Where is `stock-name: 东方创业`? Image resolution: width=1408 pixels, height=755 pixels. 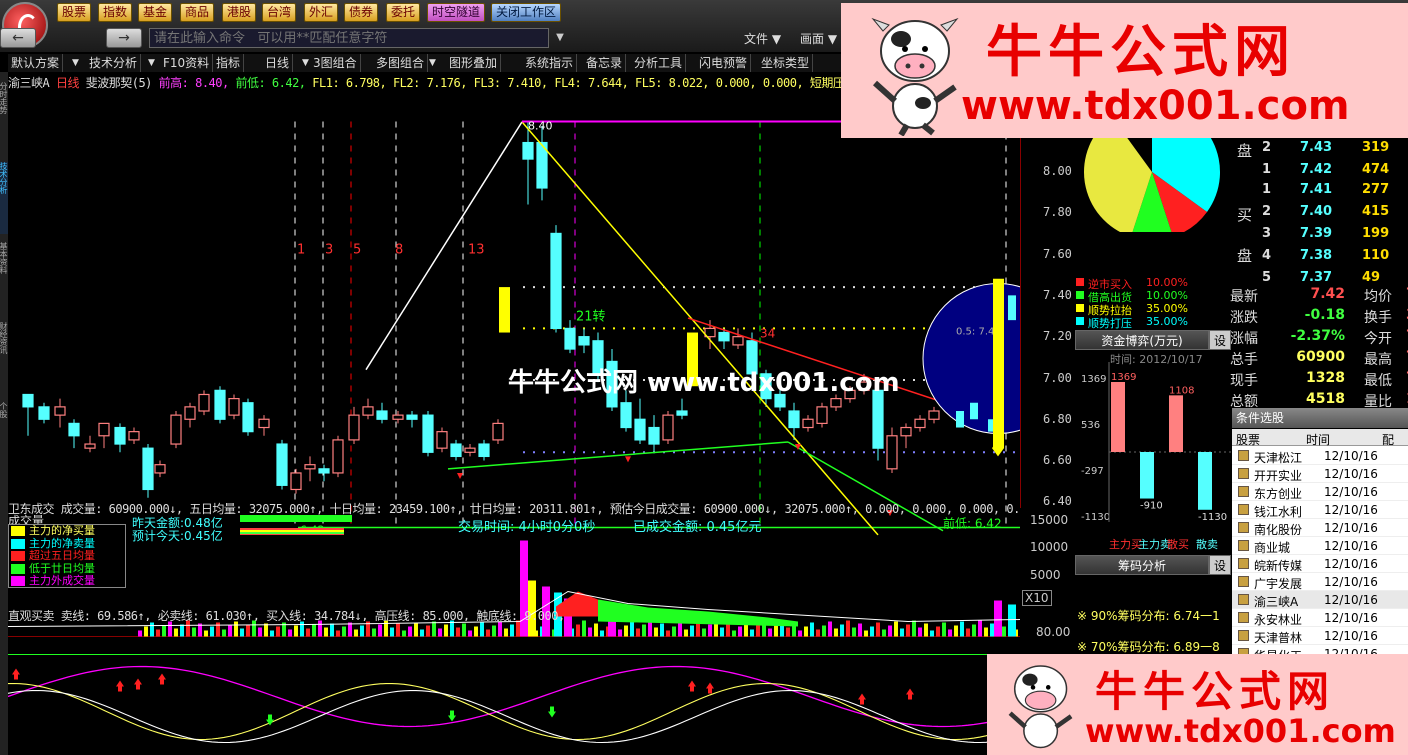
stock-name: 东方创业 is located at coordinates (1278, 494).